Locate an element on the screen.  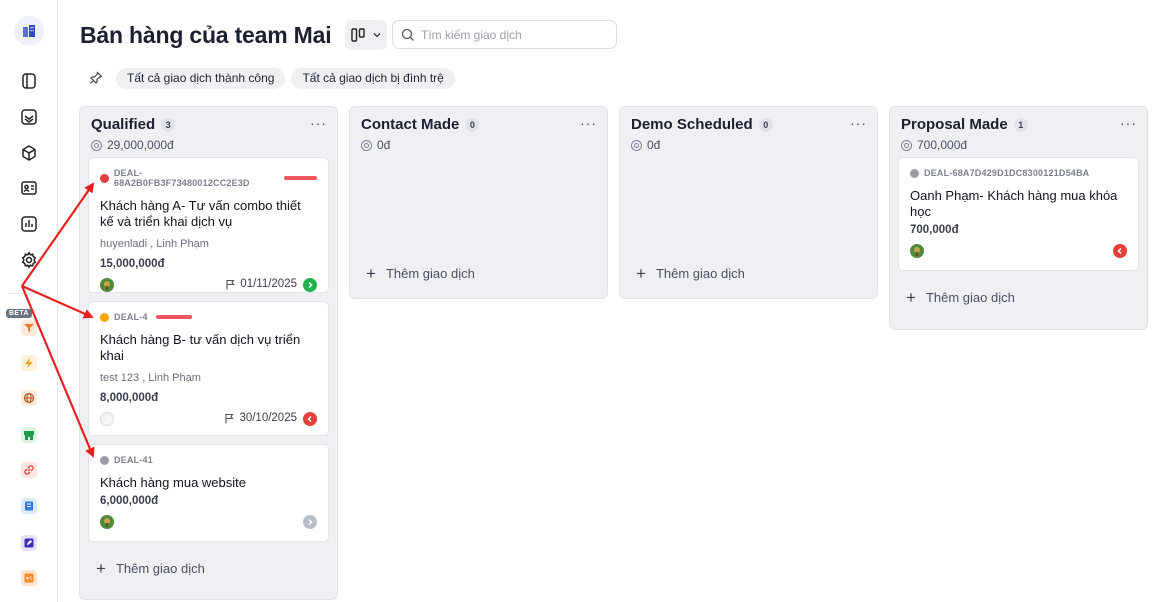
deal-due-date: 01/11/2025 is located at coordinates (261, 284).